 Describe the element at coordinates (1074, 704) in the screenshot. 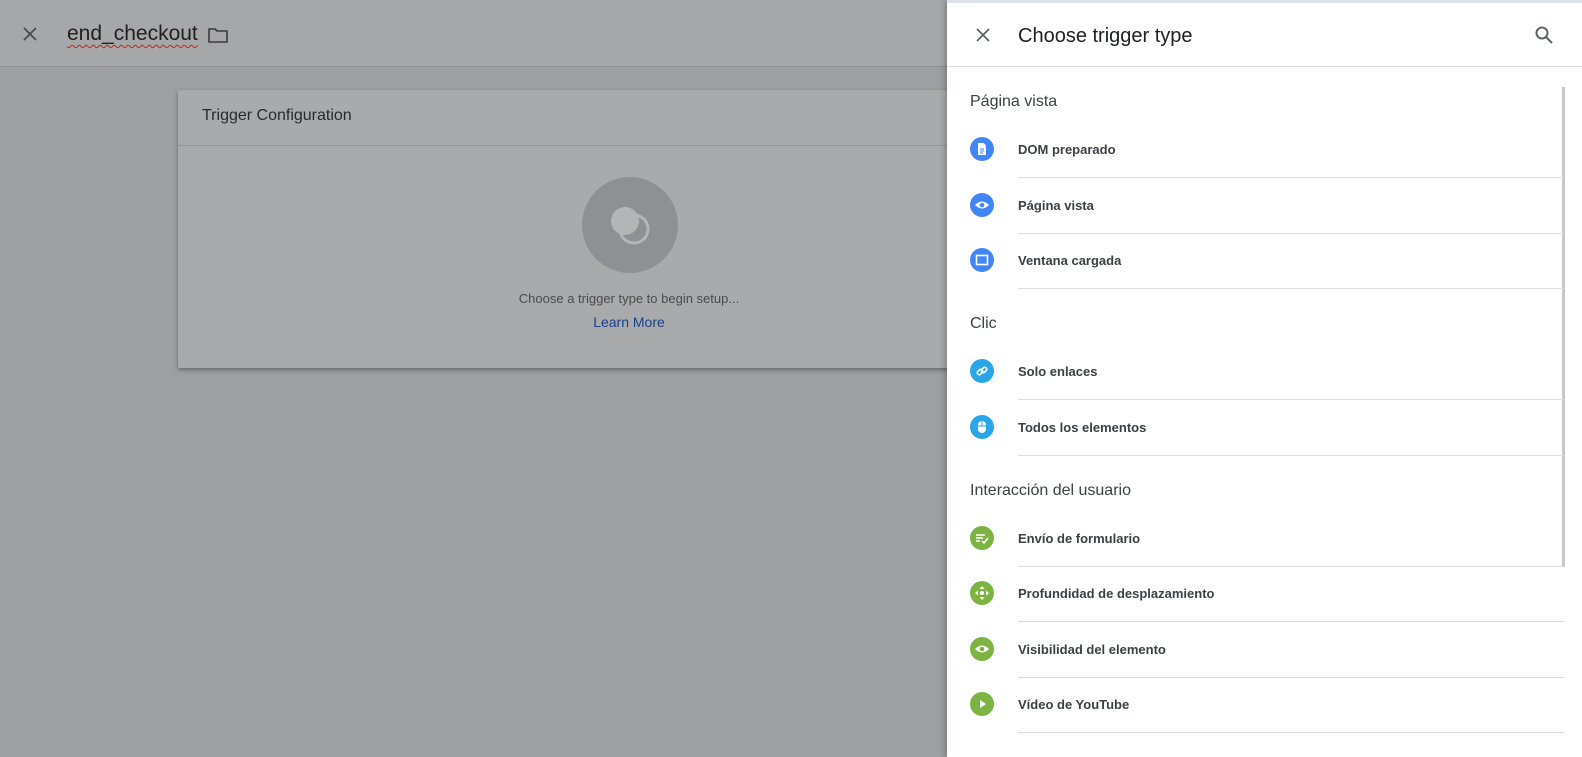

I see `trigger-item-label: Vídeo de YouTube` at that location.